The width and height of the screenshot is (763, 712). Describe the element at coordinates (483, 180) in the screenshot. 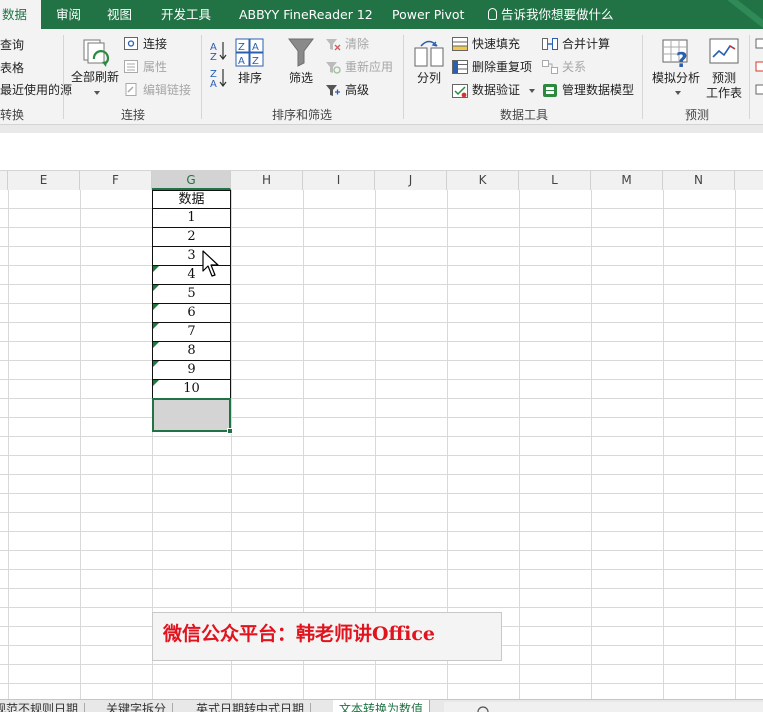

I see `column-header-k: K` at that location.